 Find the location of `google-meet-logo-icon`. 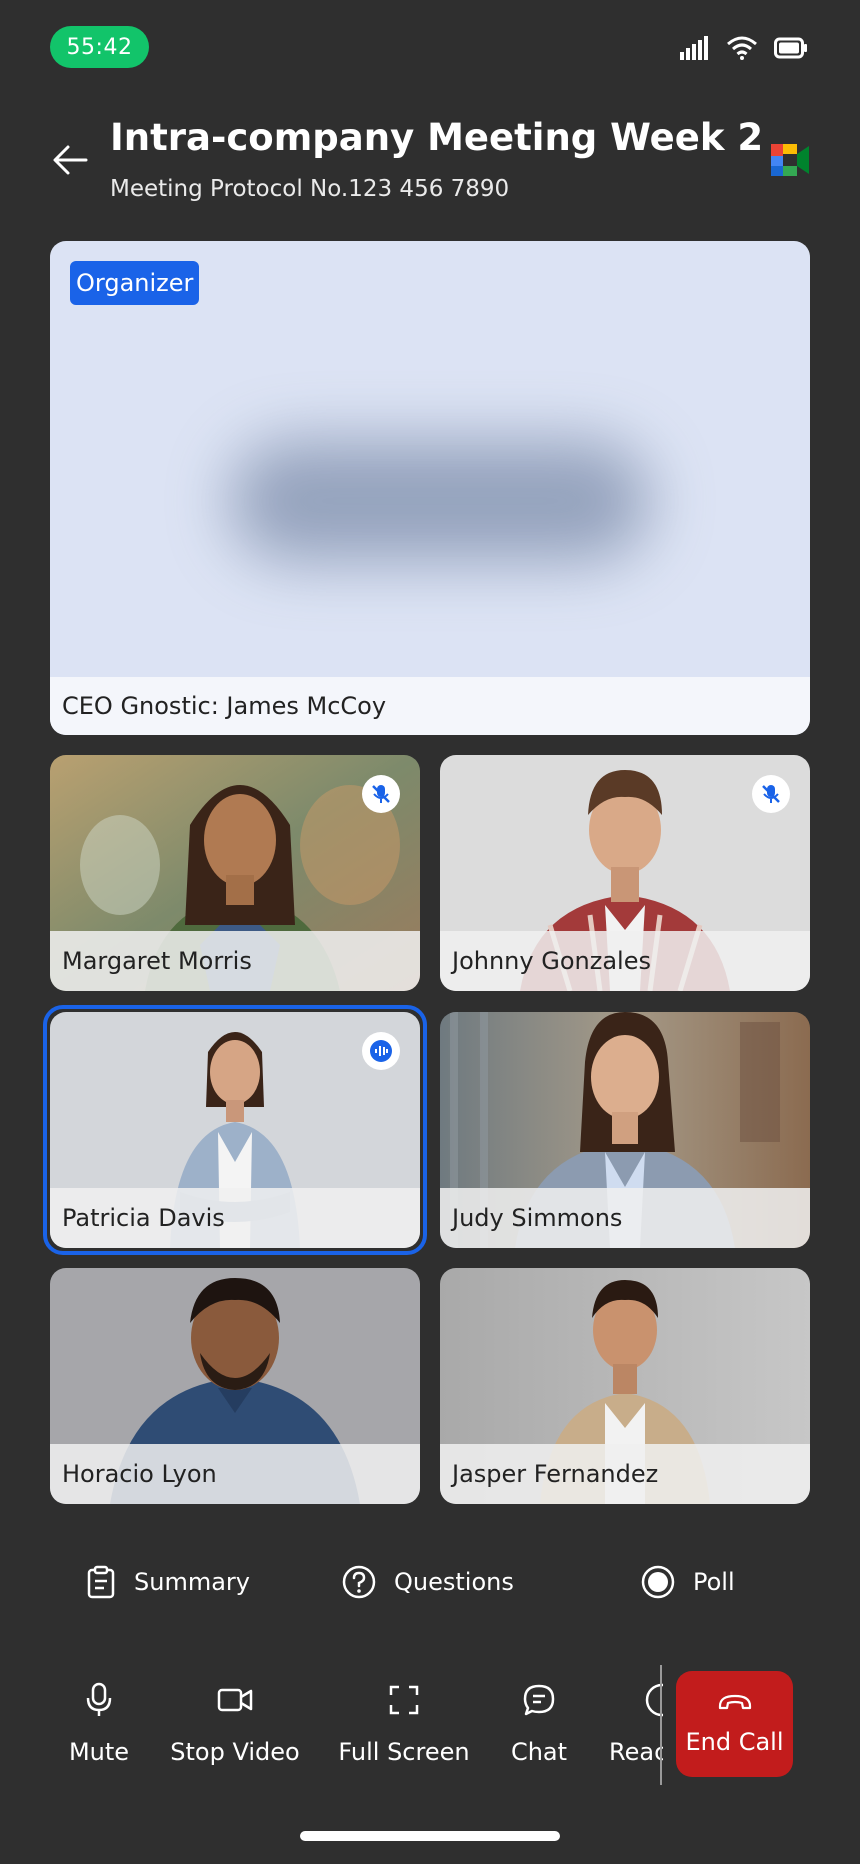

google-meet-logo-icon is located at coordinates (790, 160).